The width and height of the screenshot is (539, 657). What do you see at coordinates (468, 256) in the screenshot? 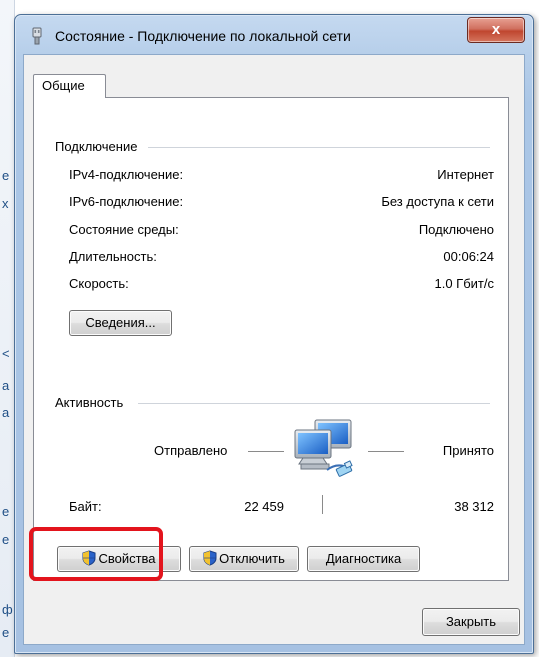
I see `duration-value: 00:06:24` at bounding box center [468, 256].